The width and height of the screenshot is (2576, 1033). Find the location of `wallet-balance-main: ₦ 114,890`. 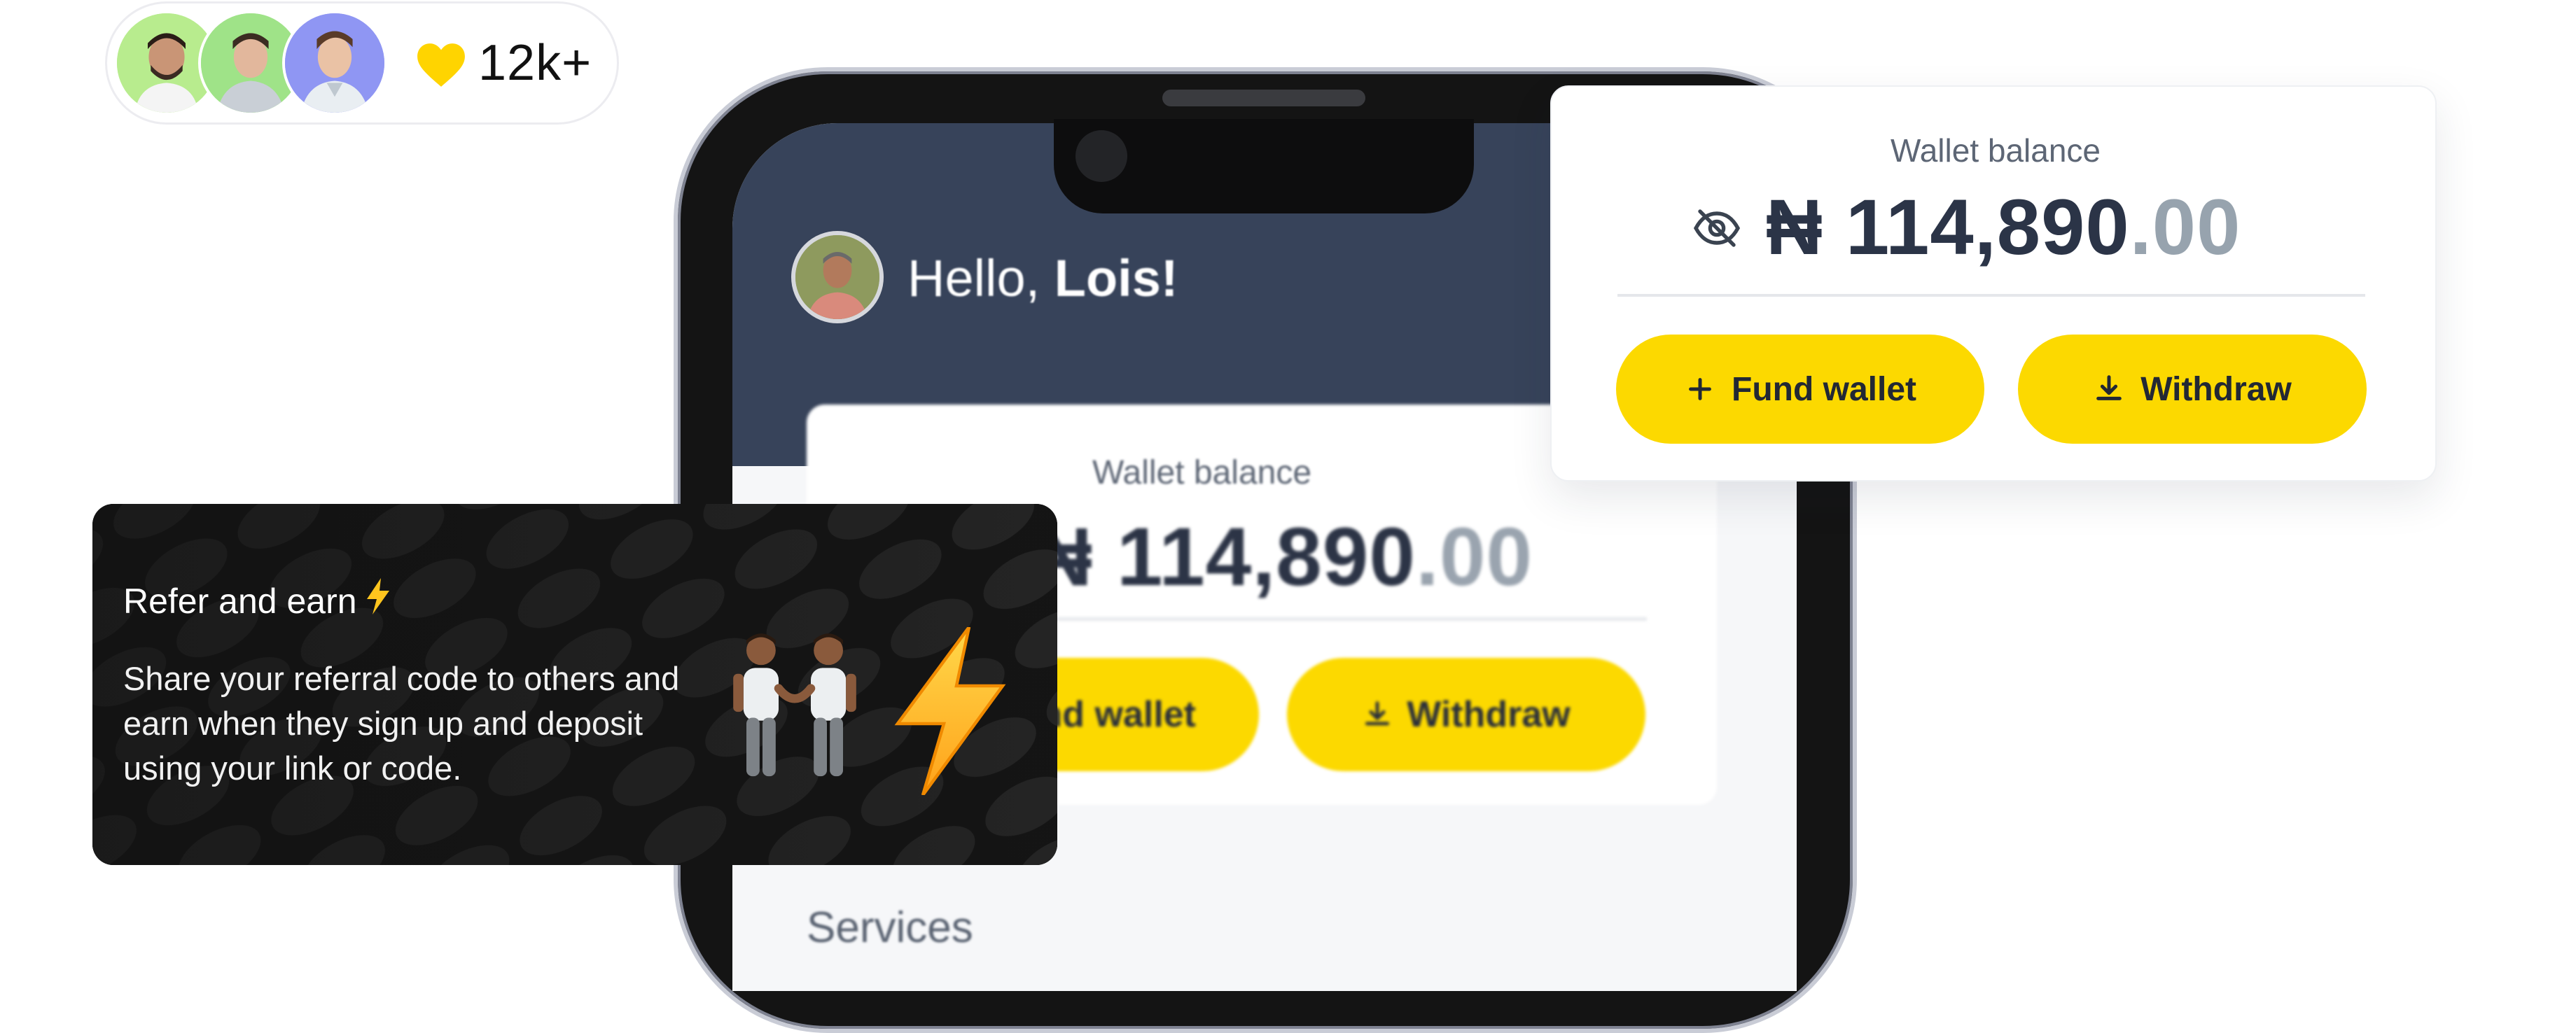

wallet-balance-main: ₦ 114,890 is located at coordinates (1948, 227).